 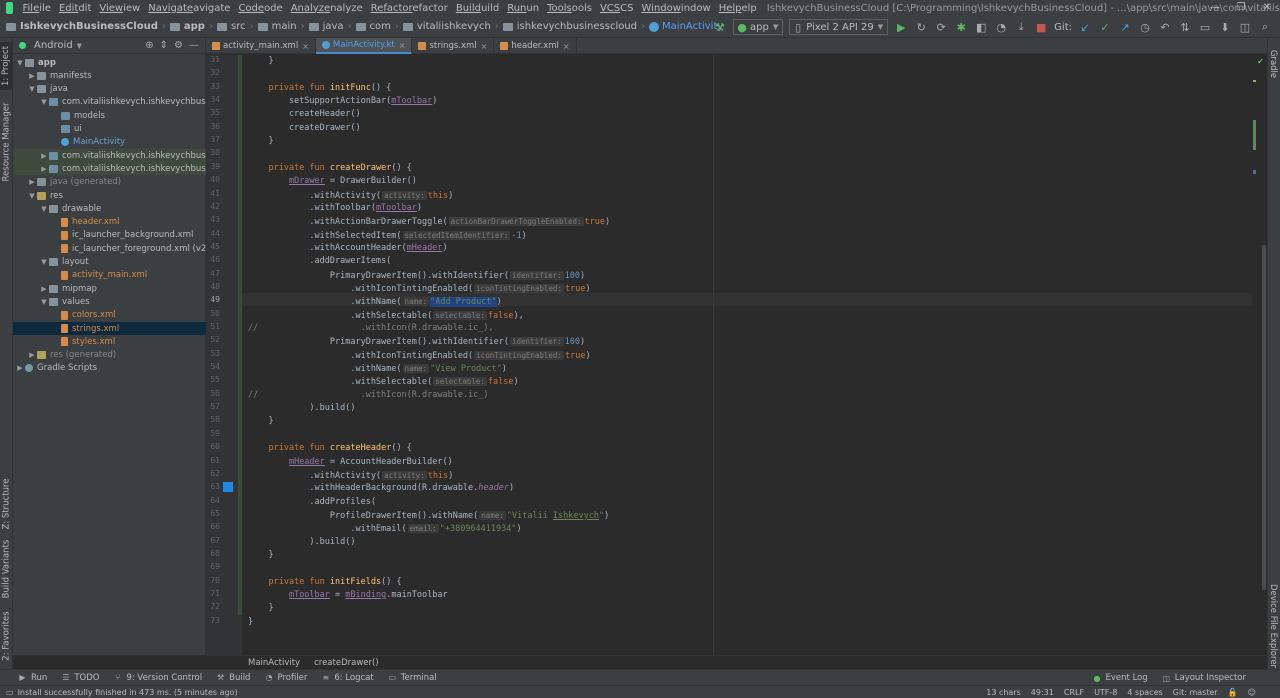 I want to click on menu-code: Codeode, so click(x=260, y=8).